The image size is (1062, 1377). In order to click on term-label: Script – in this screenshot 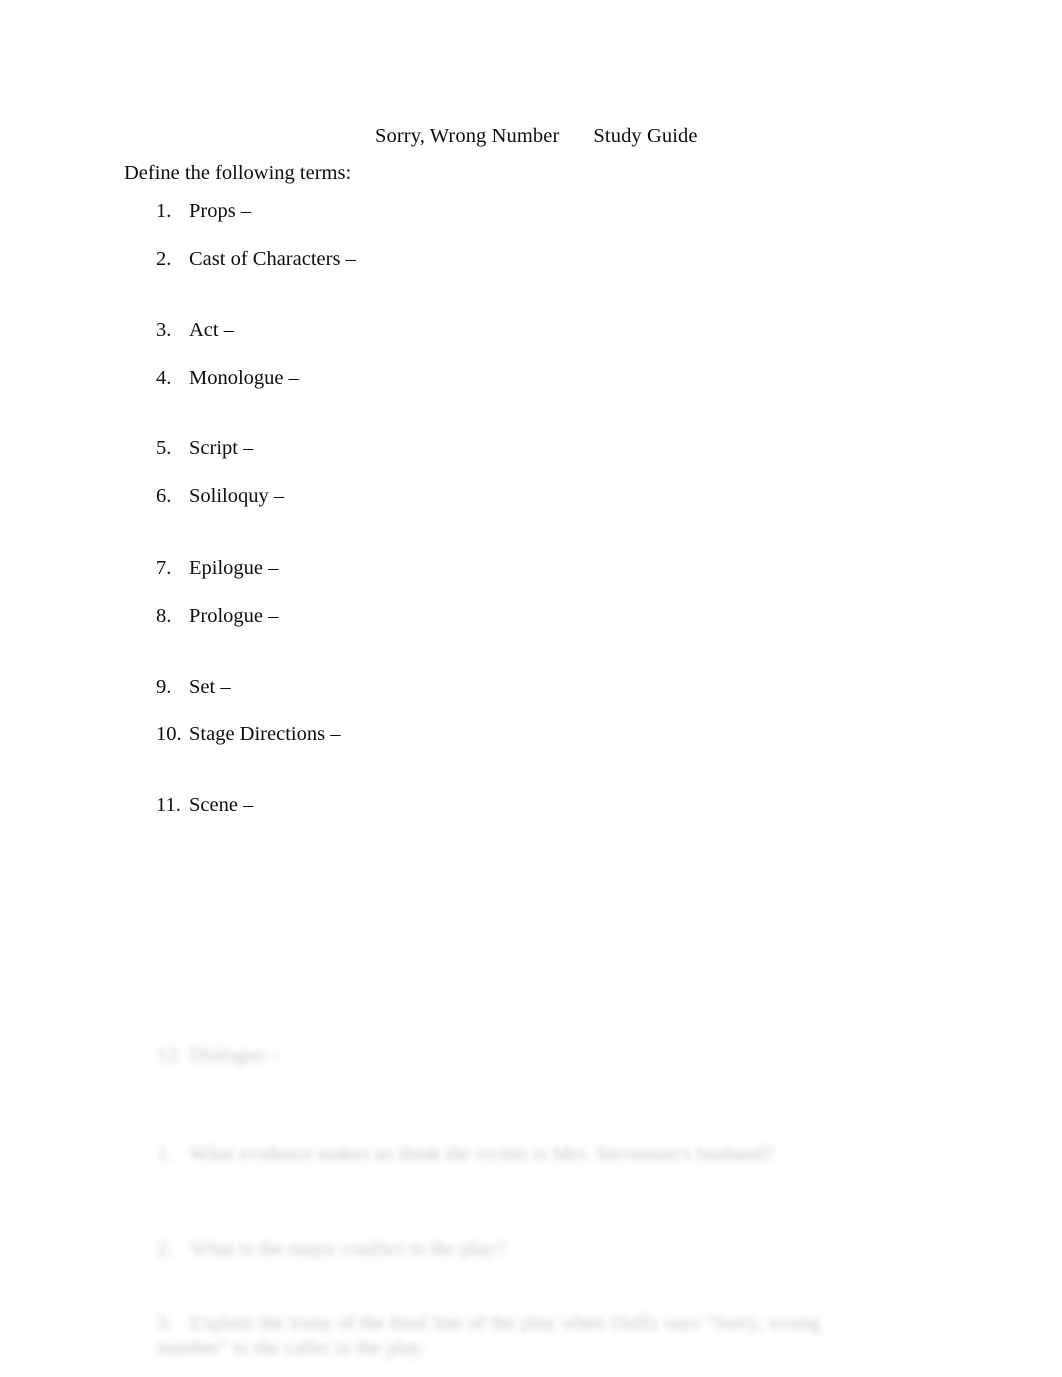, I will do `click(221, 448)`.